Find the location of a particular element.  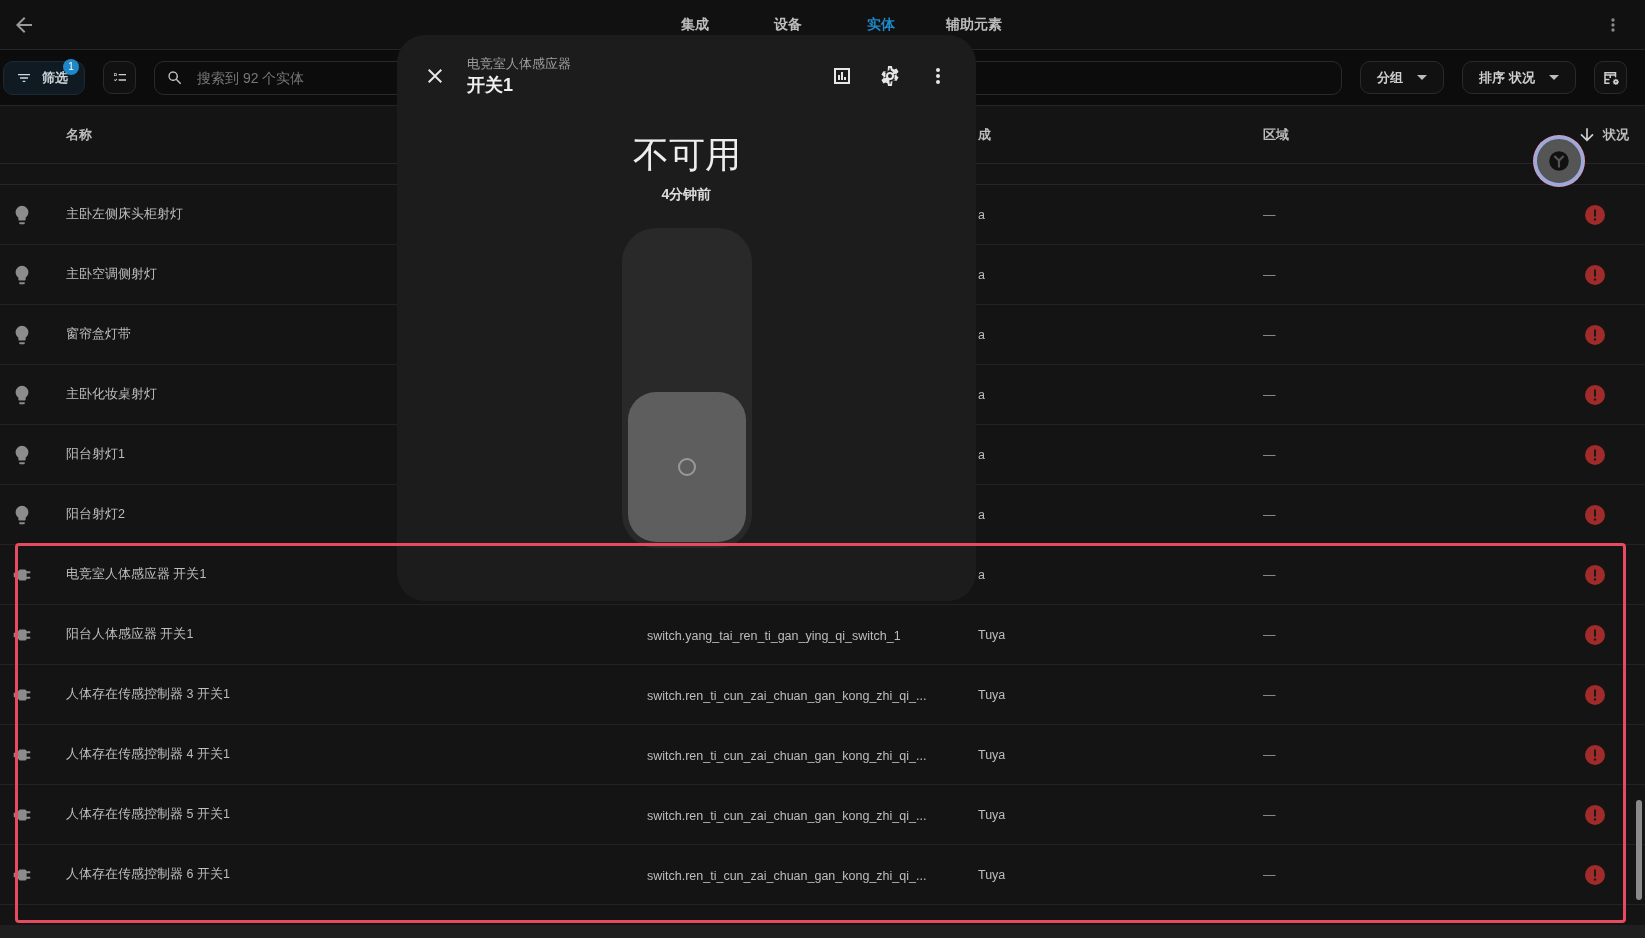

entity-name: 人体存在传感控制器 3 开关1 is located at coordinates (148, 694).